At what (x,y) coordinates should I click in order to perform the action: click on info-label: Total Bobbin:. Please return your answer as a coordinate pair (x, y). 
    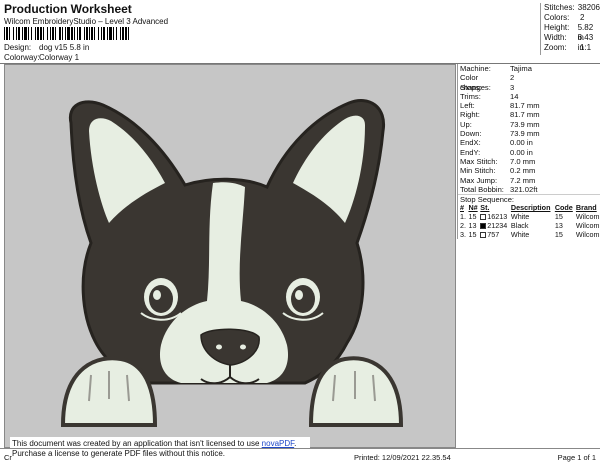
    Looking at the image, I should click on (482, 189).